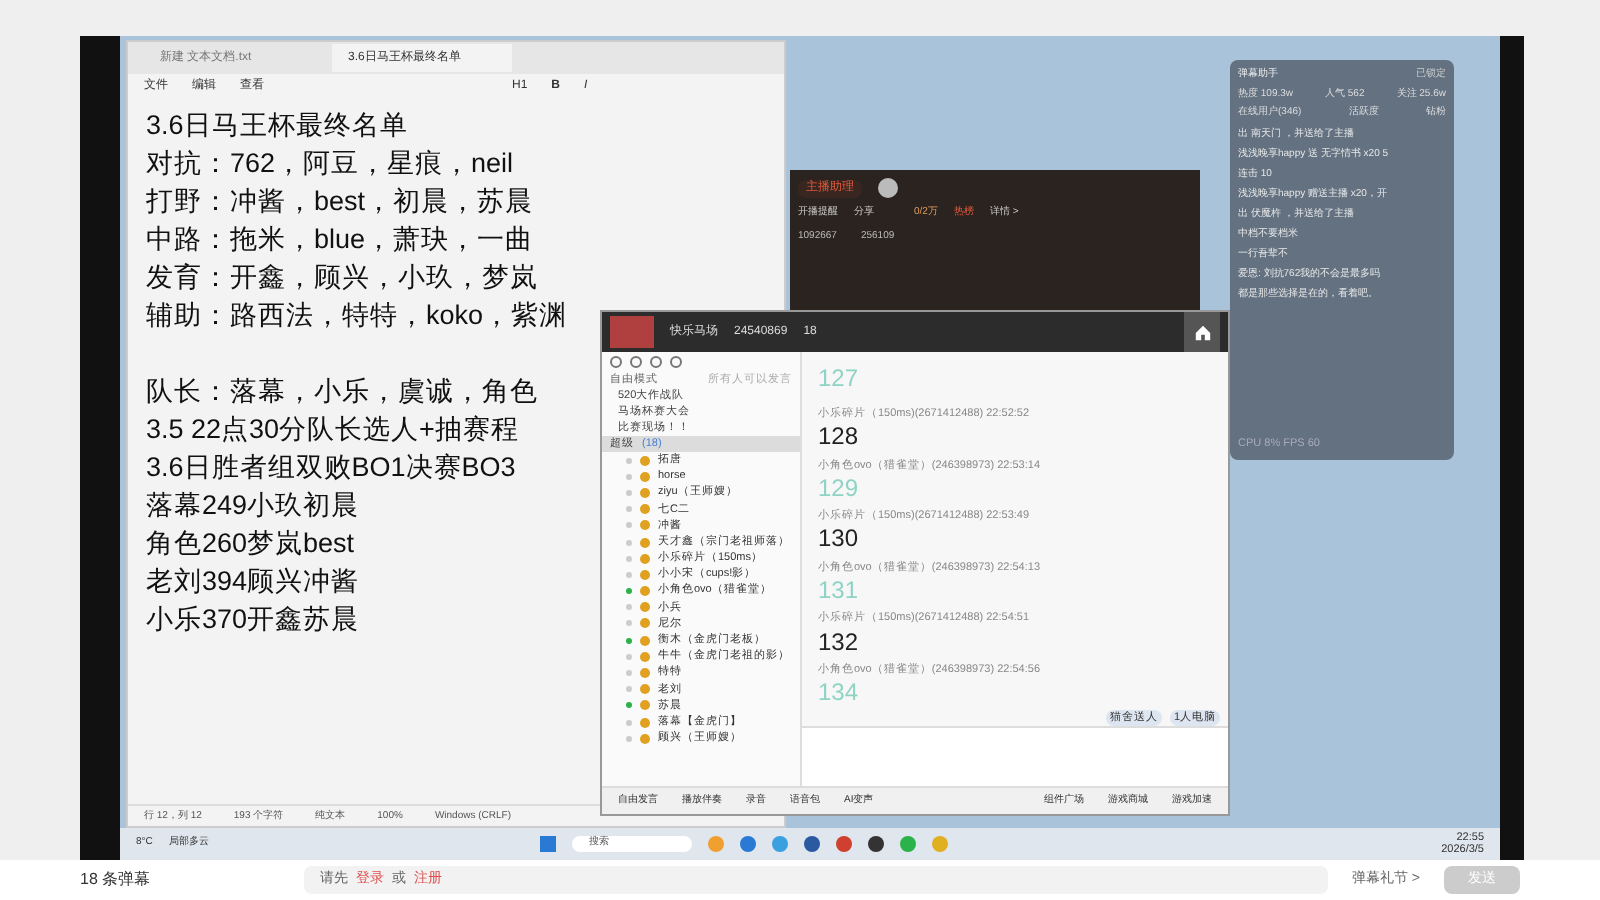 The height and width of the screenshot is (900, 1600). I want to click on text-line: 辅助：路西法，特特，koko，紫渊, so click(357, 316).